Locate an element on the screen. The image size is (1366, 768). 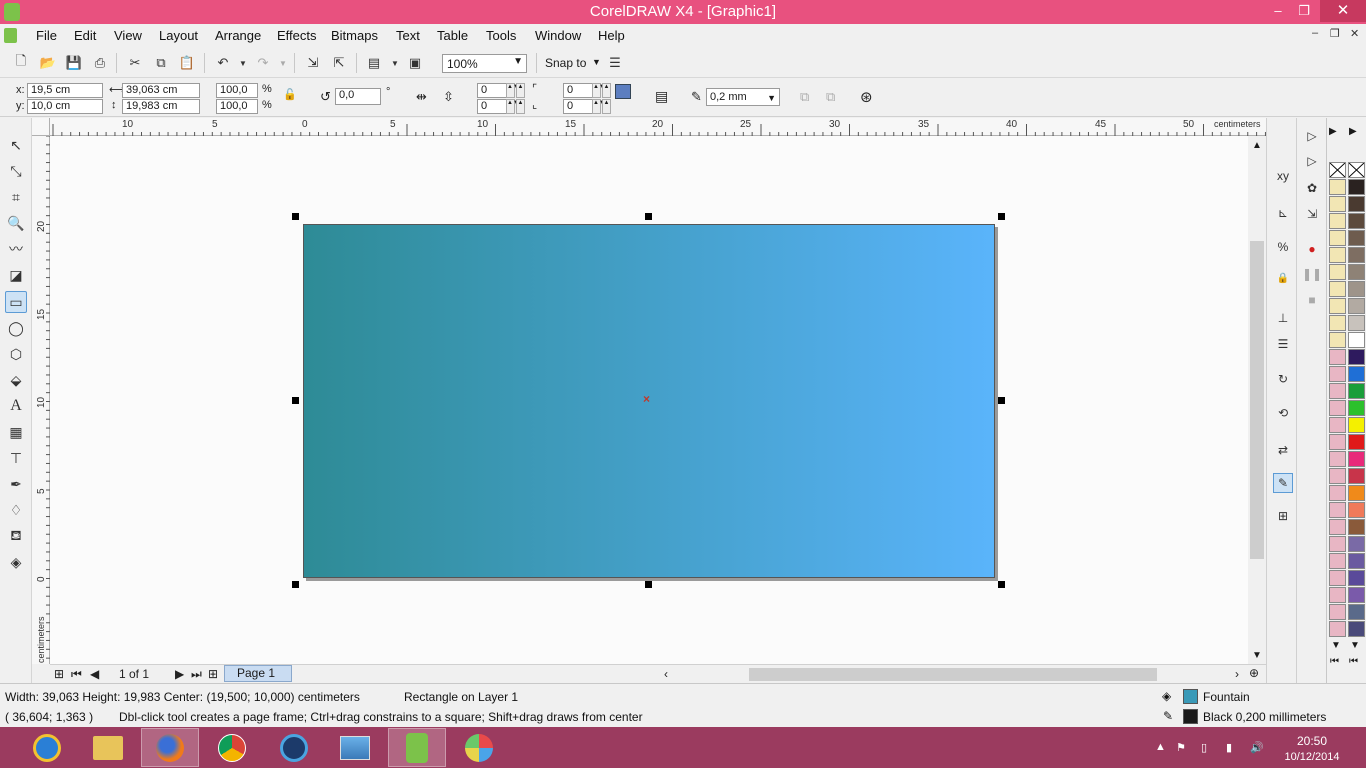
play-icon: ▷ is located at coordinates (1312, 136).